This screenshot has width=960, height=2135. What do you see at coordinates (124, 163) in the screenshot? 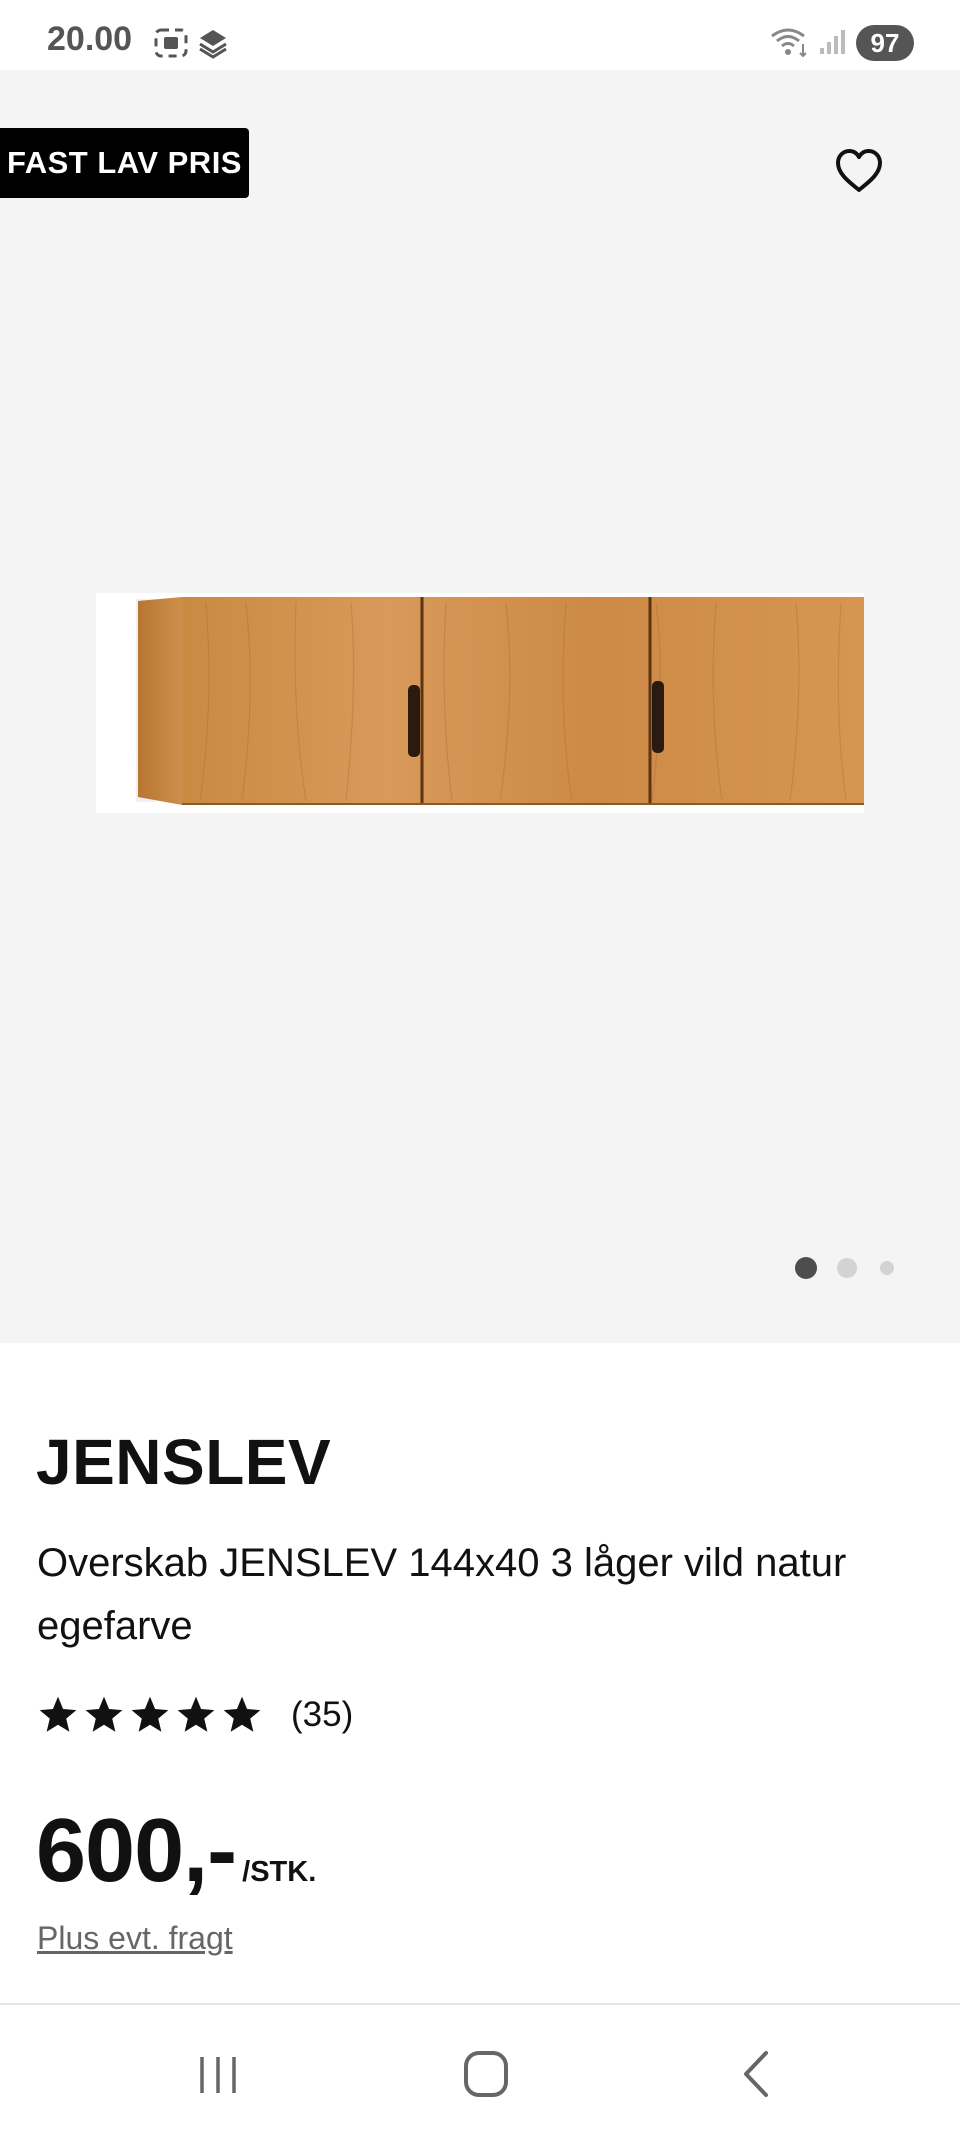
I see `price-badge: FAST LAV PRIS` at bounding box center [124, 163].